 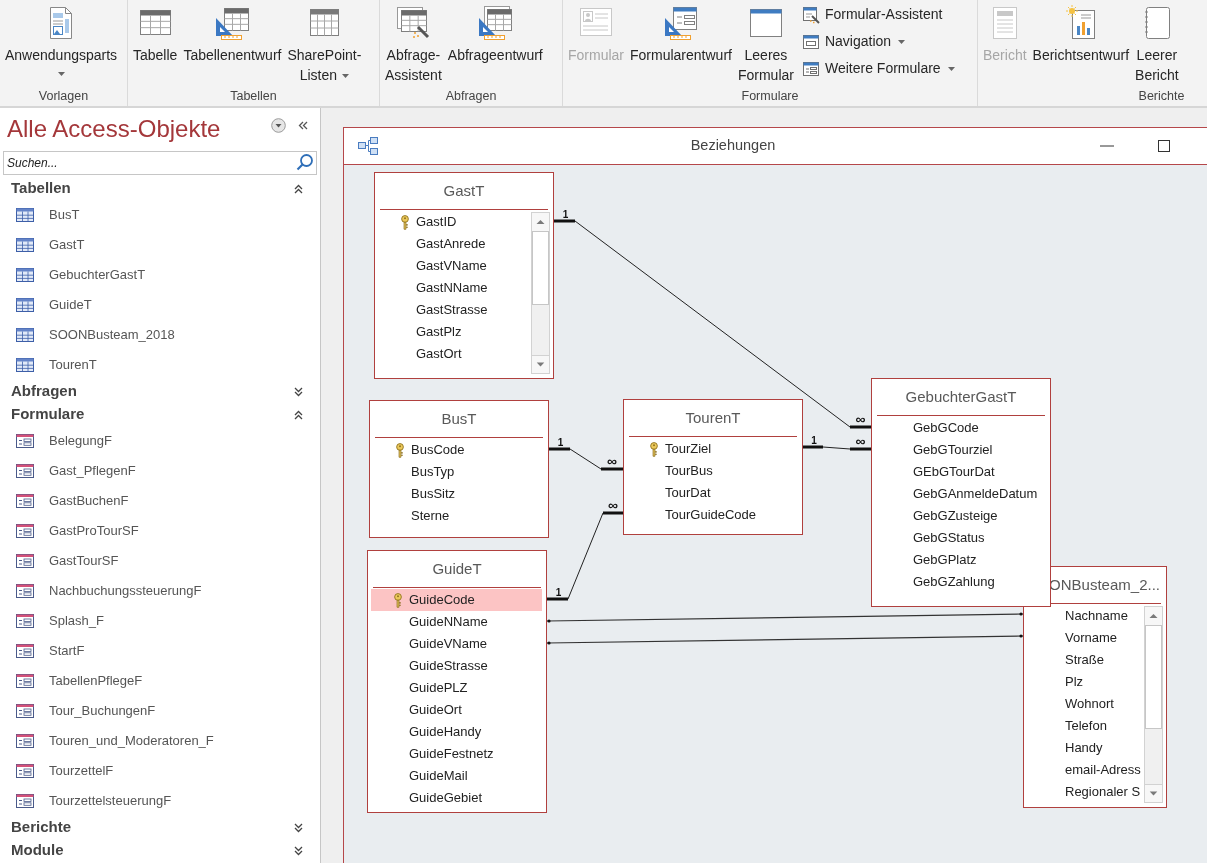 What do you see at coordinates (160, 771) in the screenshot?
I see `nav-item: TourzettelF` at bounding box center [160, 771].